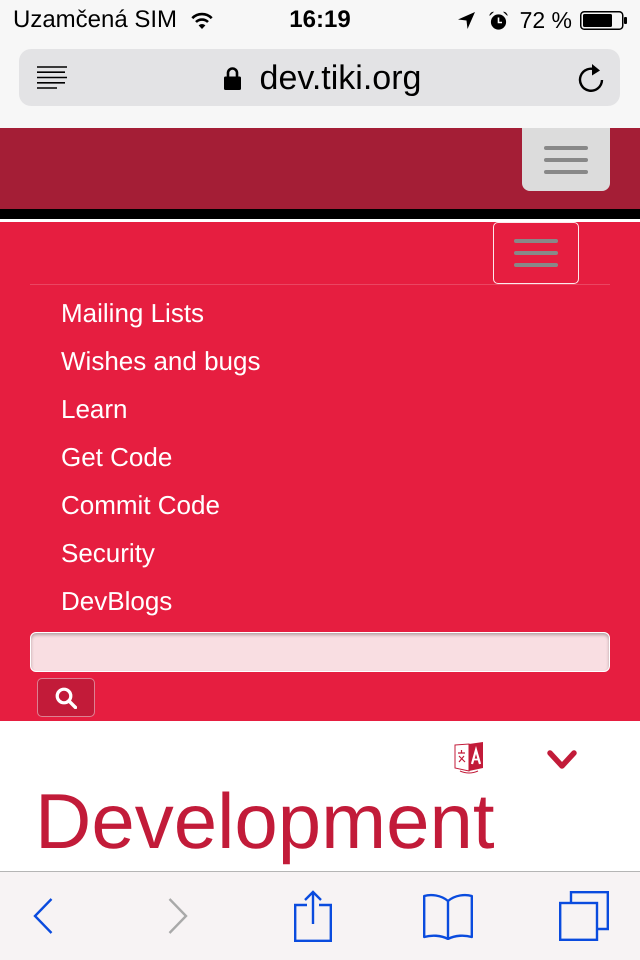  Describe the element at coordinates (108, 553) in the screenshot. I see `nav-link: Security` at that location.